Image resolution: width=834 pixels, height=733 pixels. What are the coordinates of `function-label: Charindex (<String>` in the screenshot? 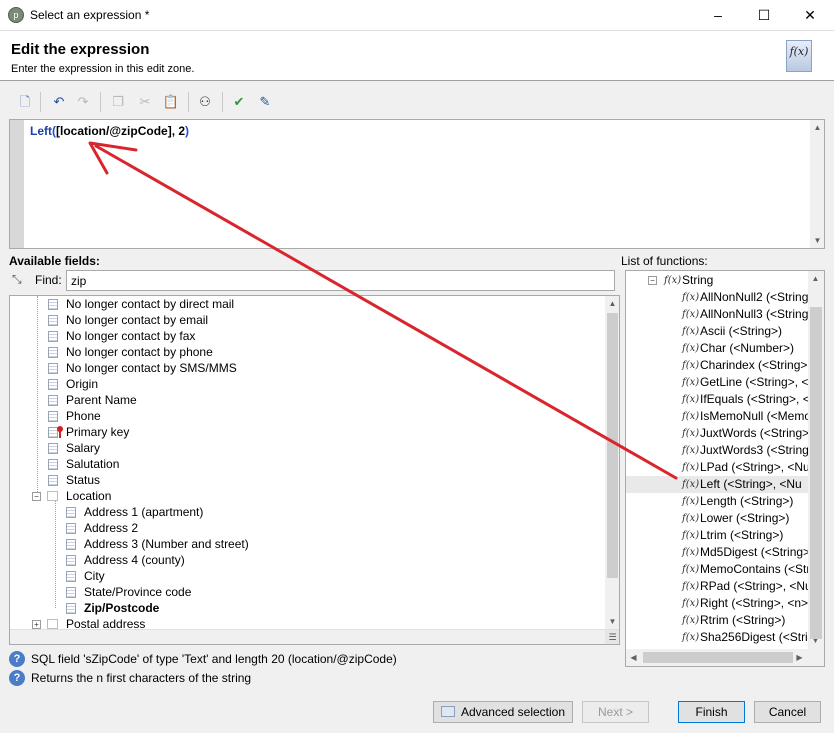 It's located at (754, 365).